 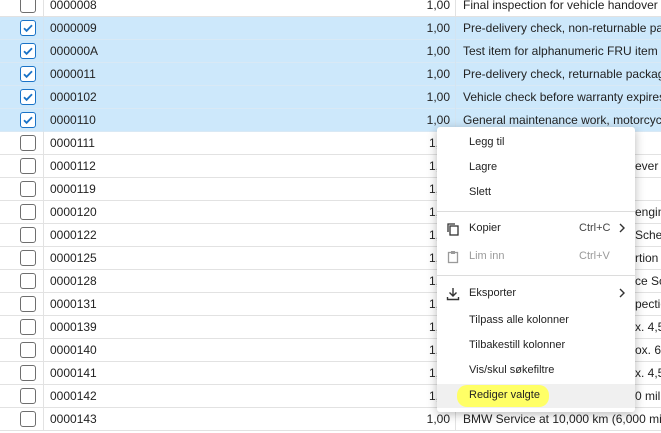 I want to click on item-description: ox. 6, so click(x=648, y=350).